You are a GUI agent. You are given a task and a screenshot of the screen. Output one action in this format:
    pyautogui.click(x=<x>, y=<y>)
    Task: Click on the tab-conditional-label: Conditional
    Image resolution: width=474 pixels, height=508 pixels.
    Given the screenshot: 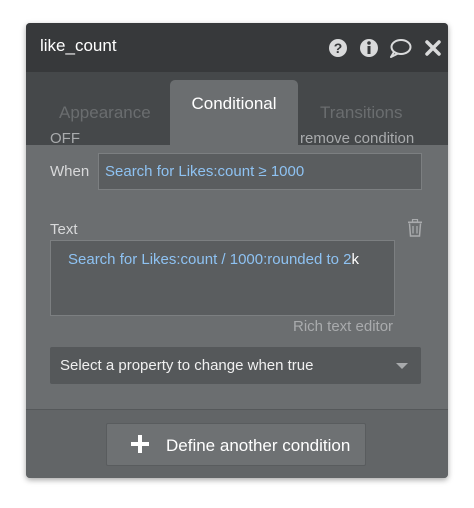 What is the action you would take?
    pyautogui.click(x=234, y=103)
    